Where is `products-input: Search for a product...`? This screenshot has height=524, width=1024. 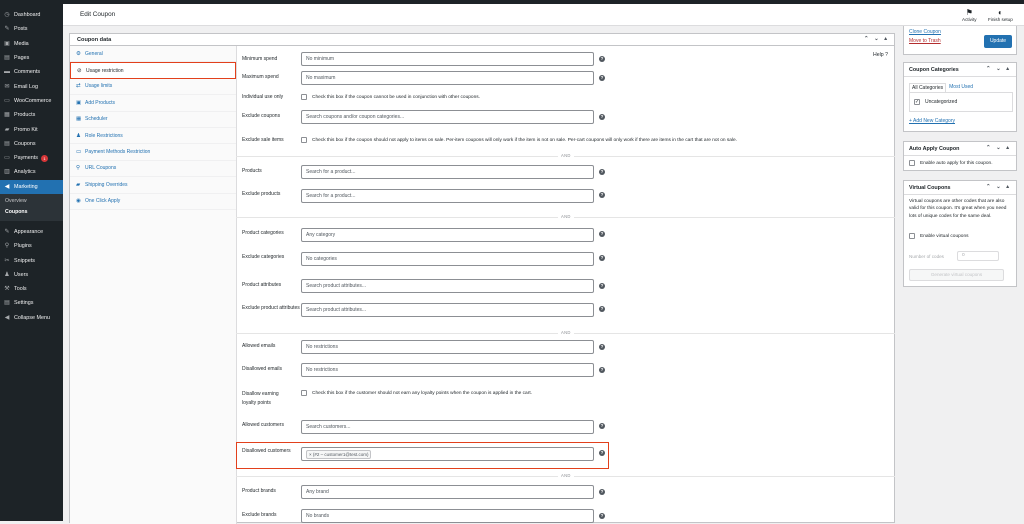 products-input: Search for a product... is located at coordinates (447, 172).